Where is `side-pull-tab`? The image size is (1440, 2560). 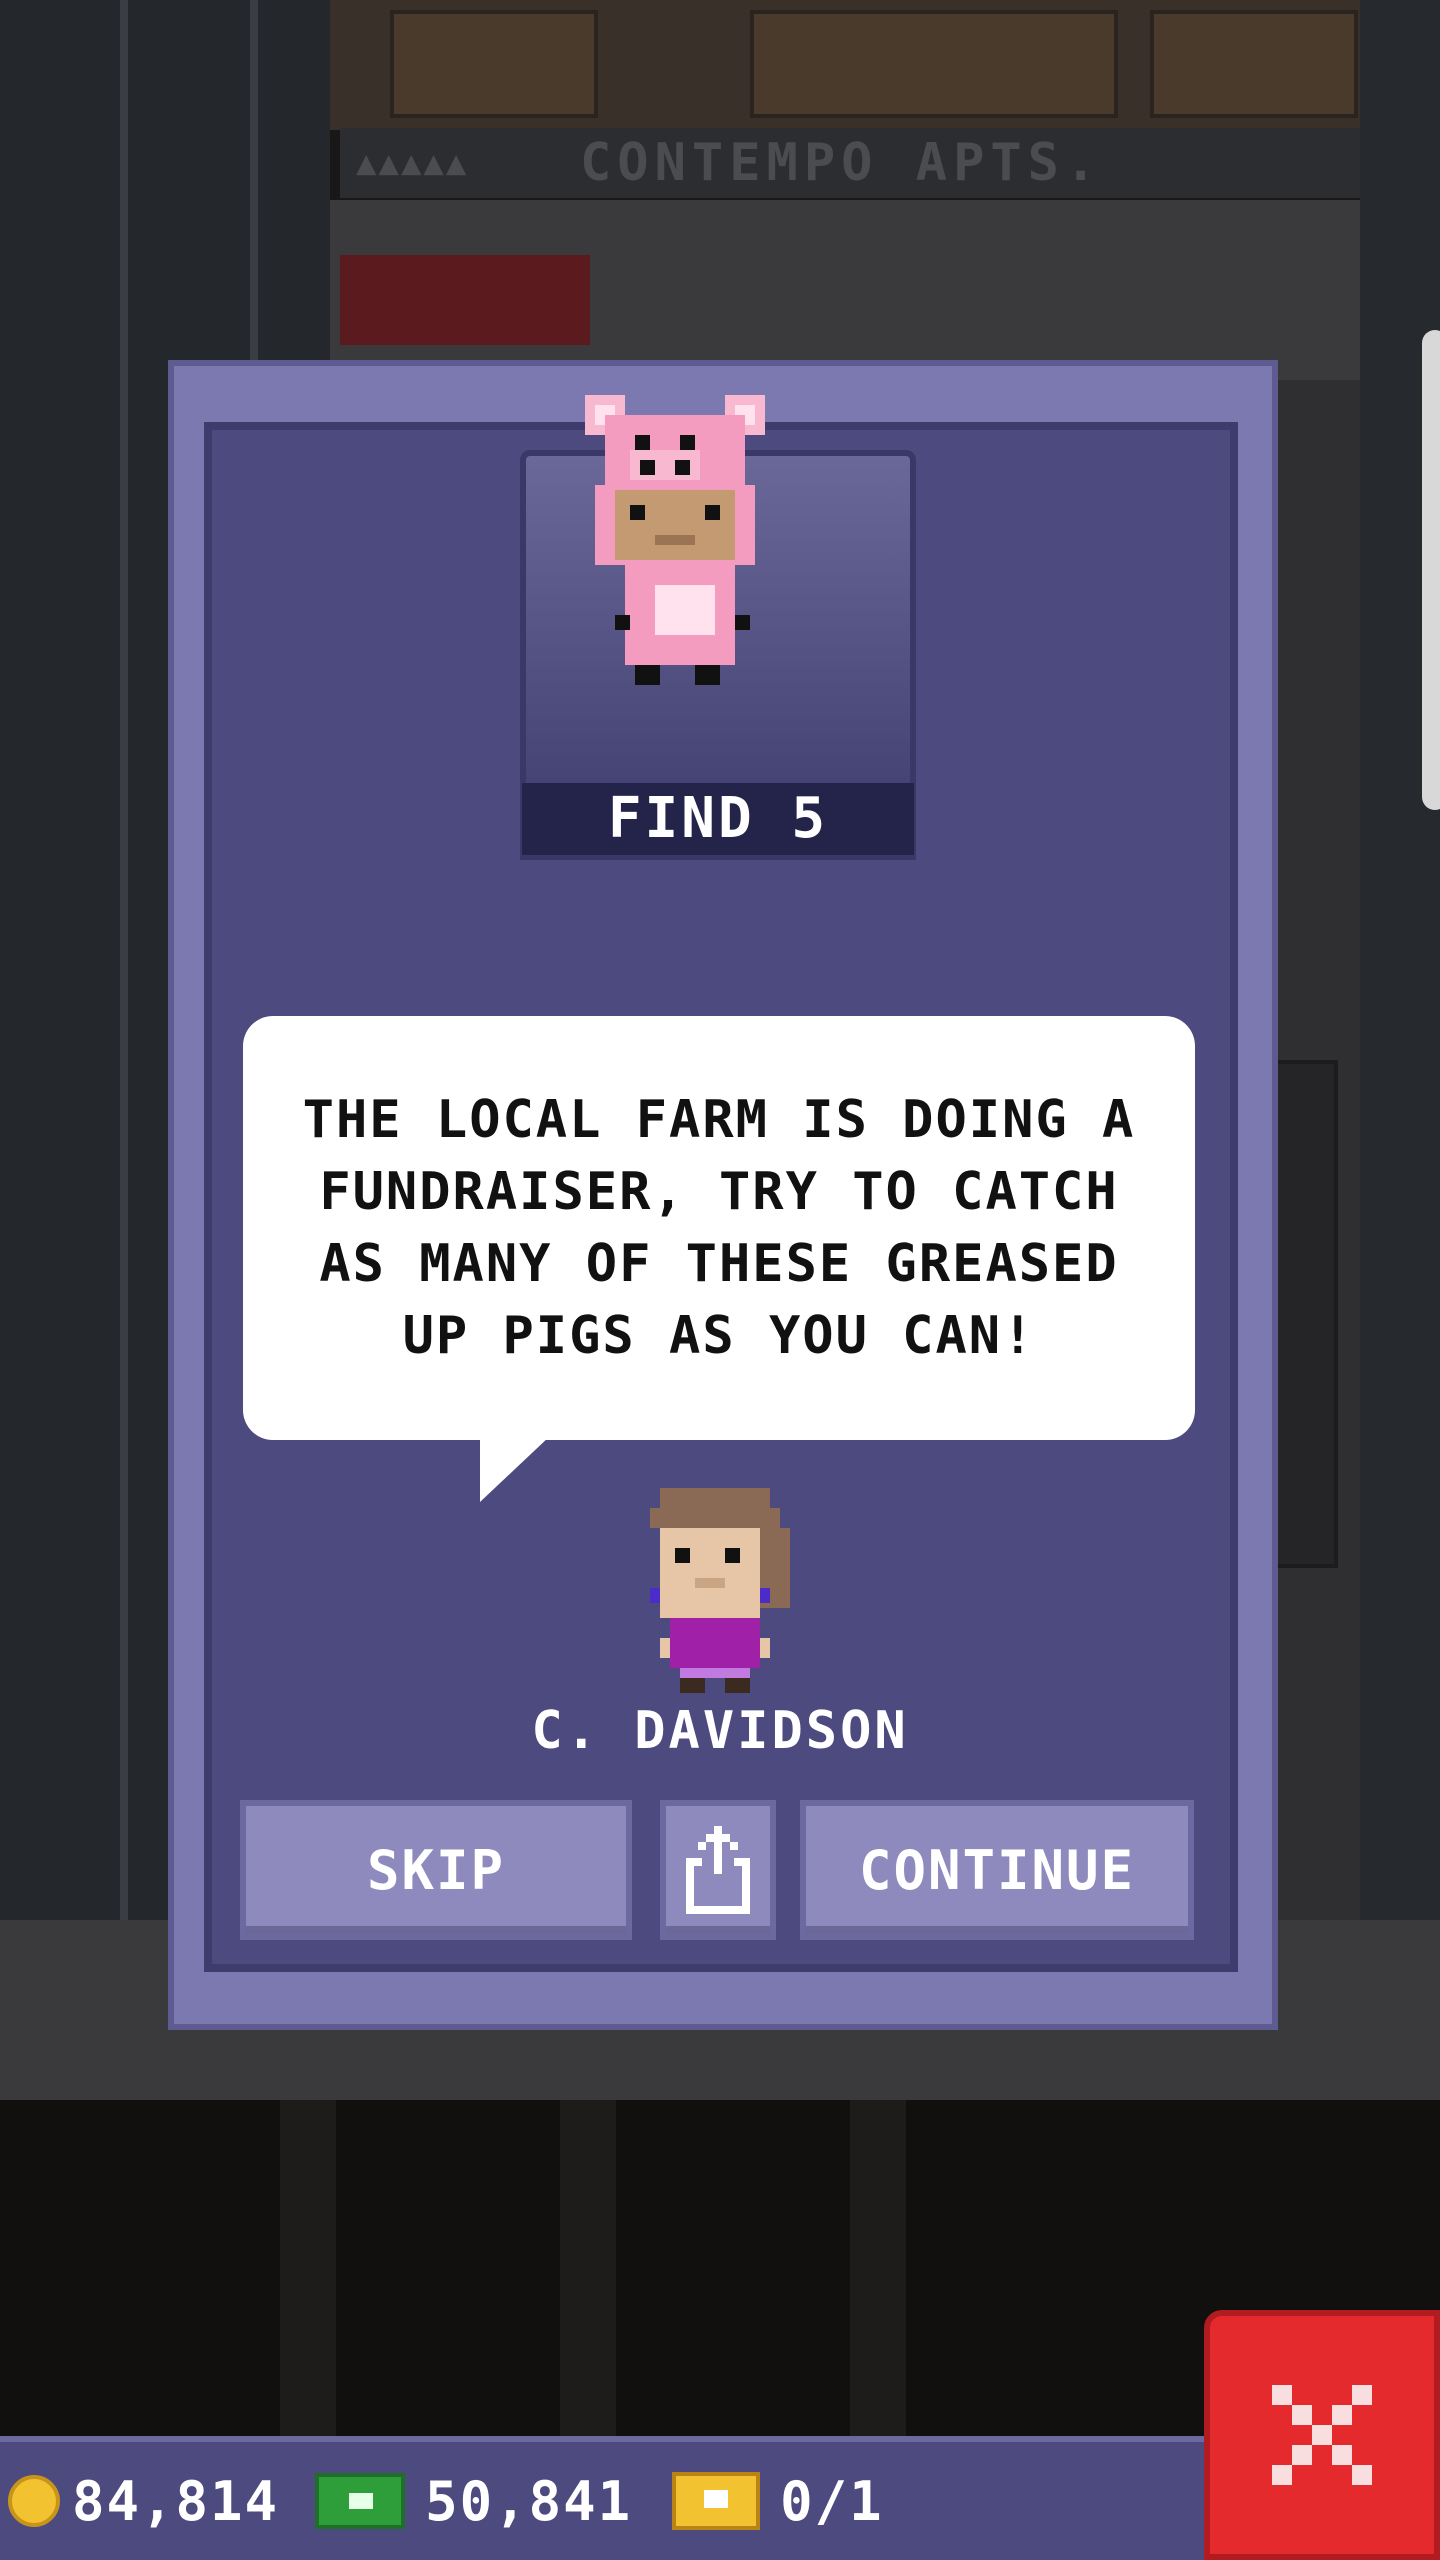 side-pull-tab is located at coordinates (1431, 570).